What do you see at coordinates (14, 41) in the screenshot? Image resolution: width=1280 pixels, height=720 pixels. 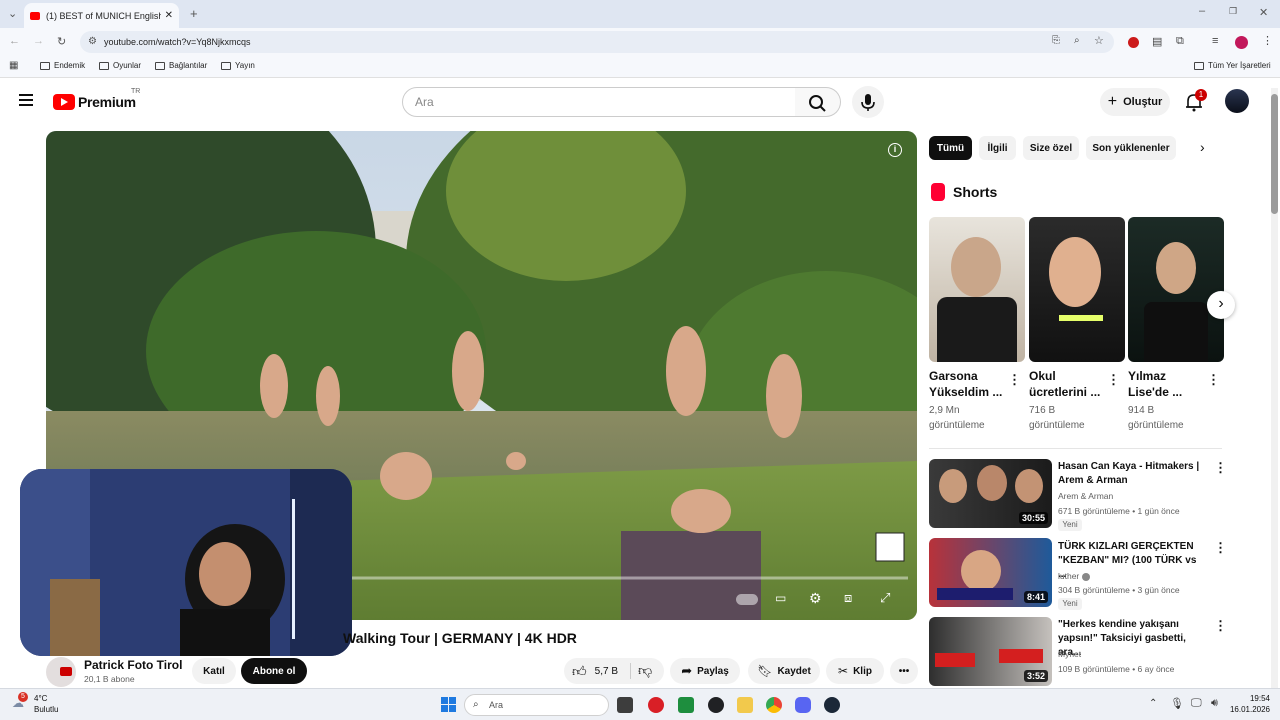 I see `back-icon: ←` at bounding box center [14, 41].